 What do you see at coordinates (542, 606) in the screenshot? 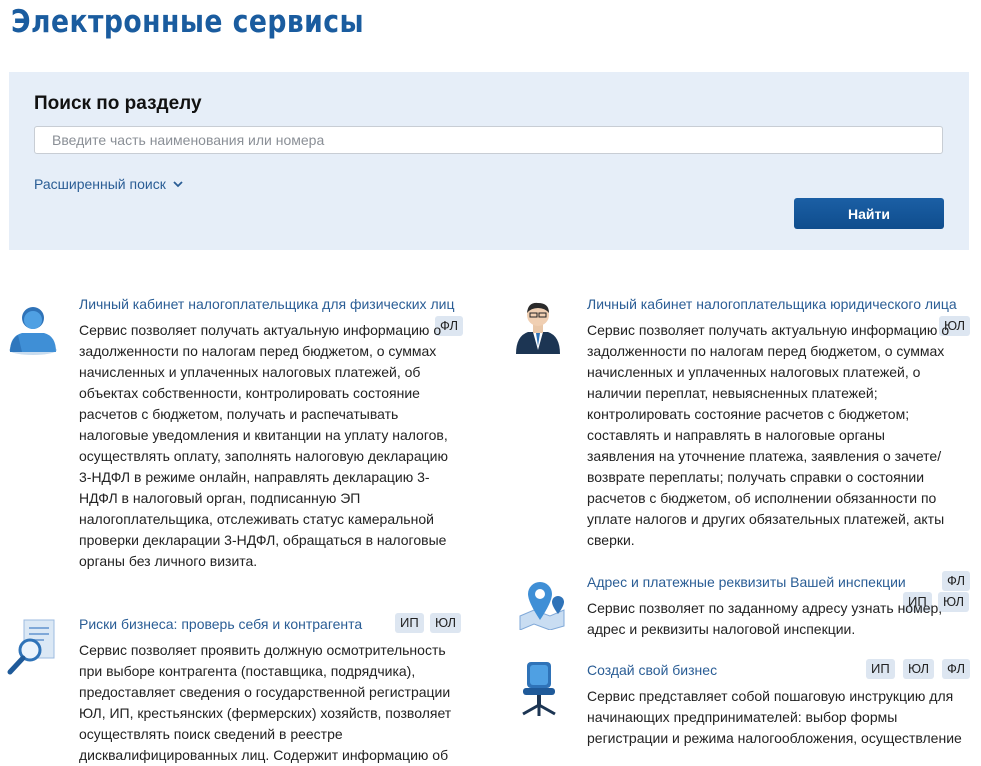
I see `map-pin-icon` at bounding box center [542, 606].